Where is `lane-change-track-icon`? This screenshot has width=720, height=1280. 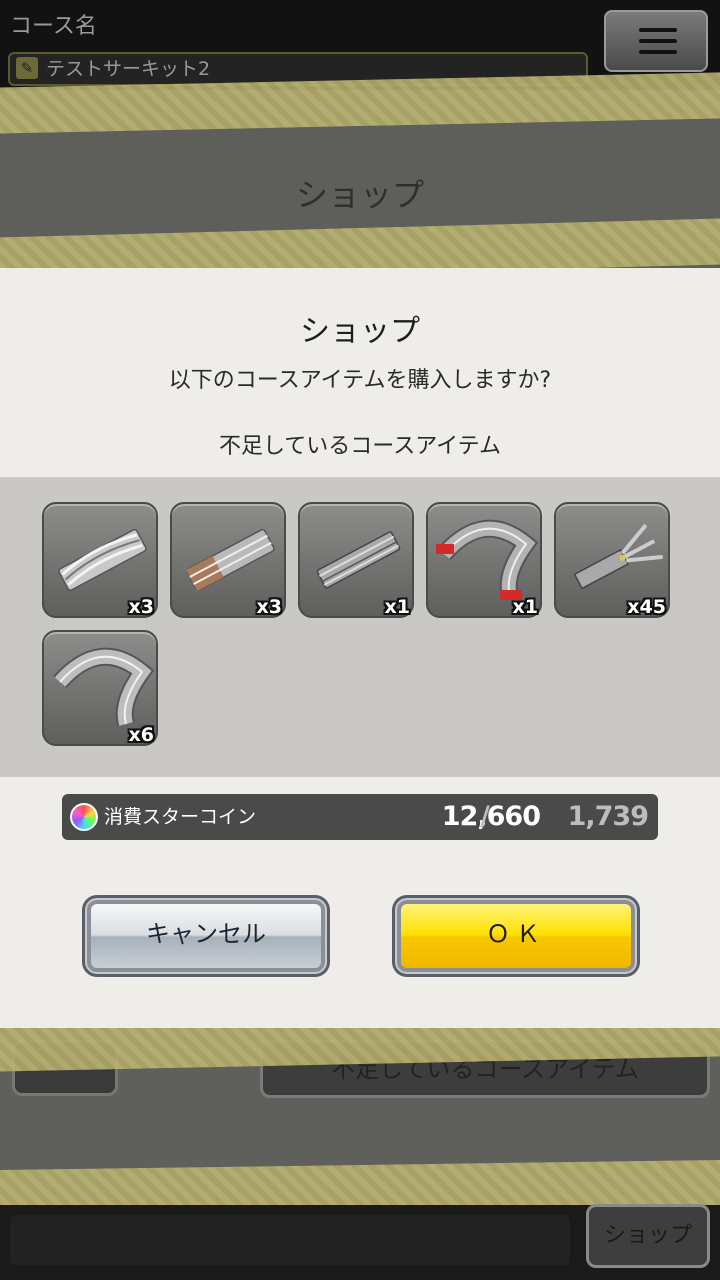 lane-change-track-icon is located at coordinates (618, 556).